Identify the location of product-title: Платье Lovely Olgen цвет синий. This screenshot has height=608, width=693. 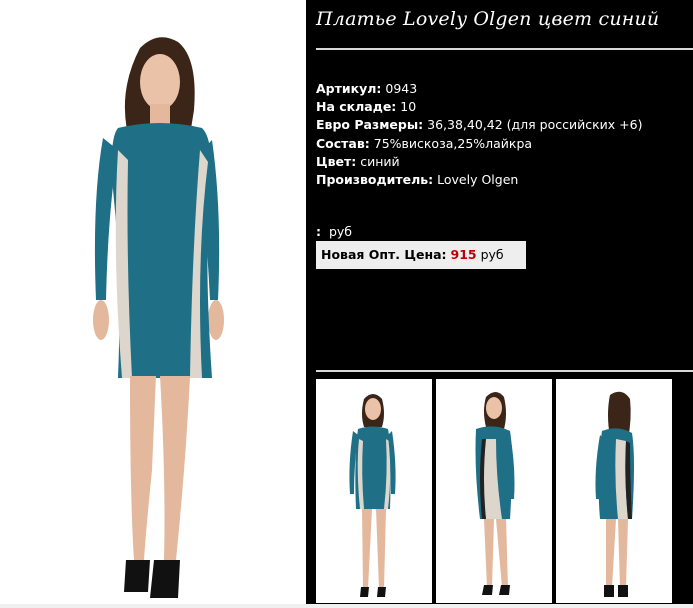
(488, 19).